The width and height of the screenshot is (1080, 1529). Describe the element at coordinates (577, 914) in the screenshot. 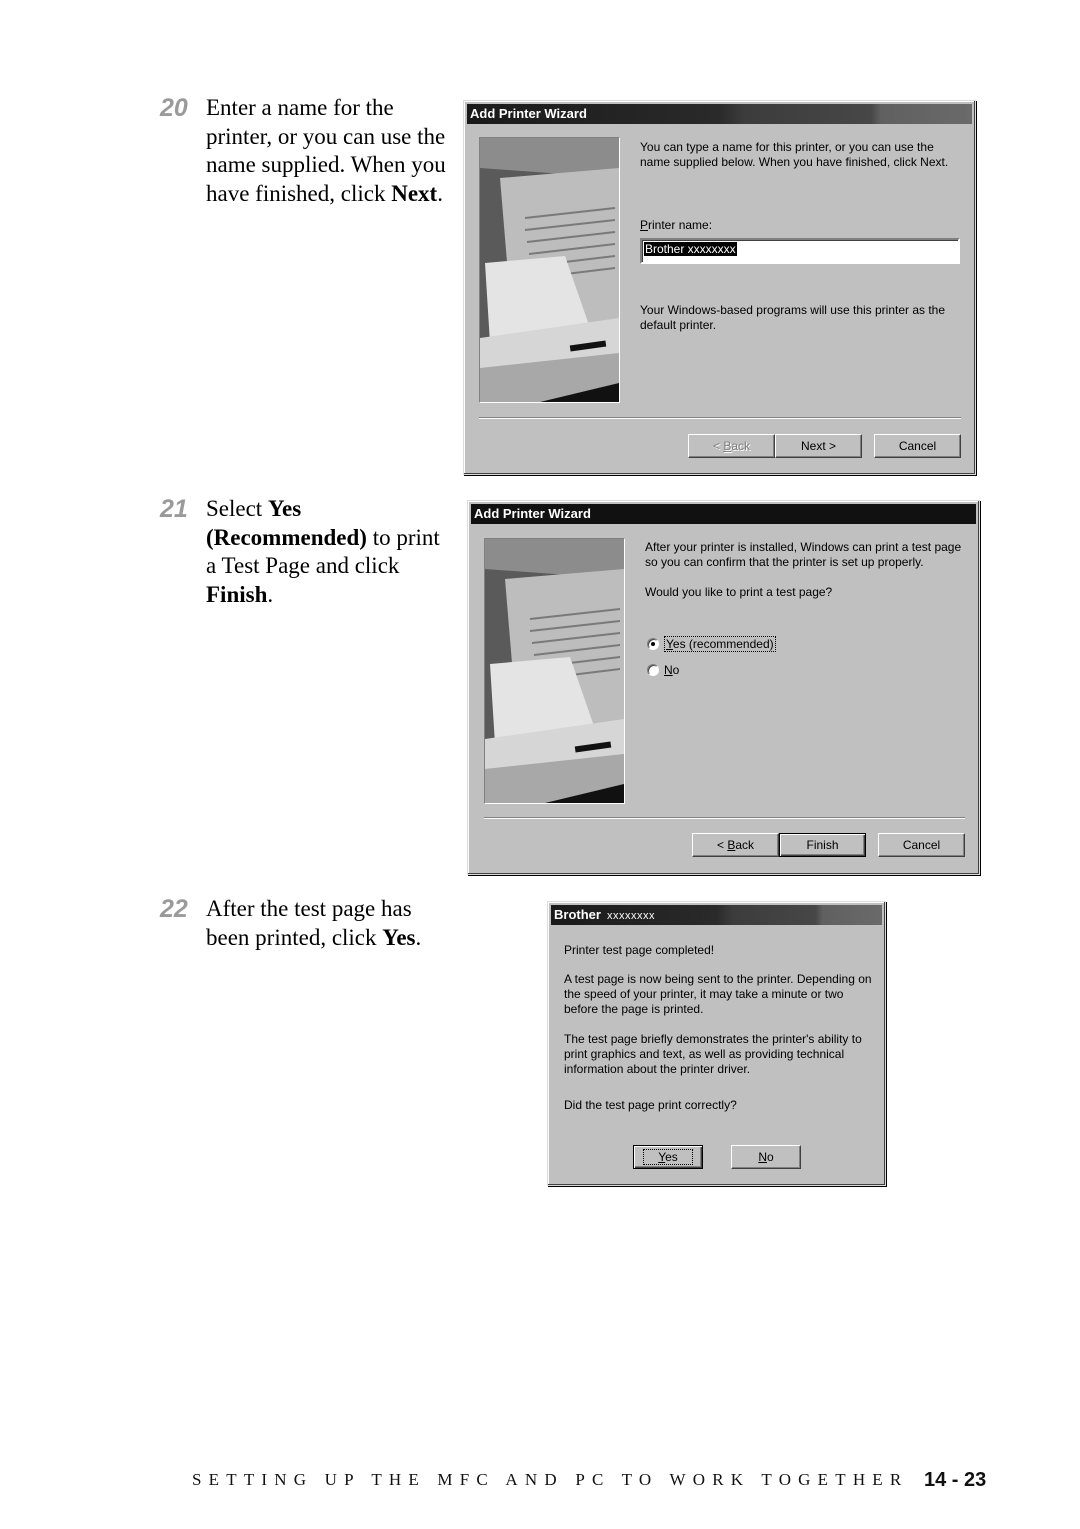

I see `dialog-title: Brother` at that location.